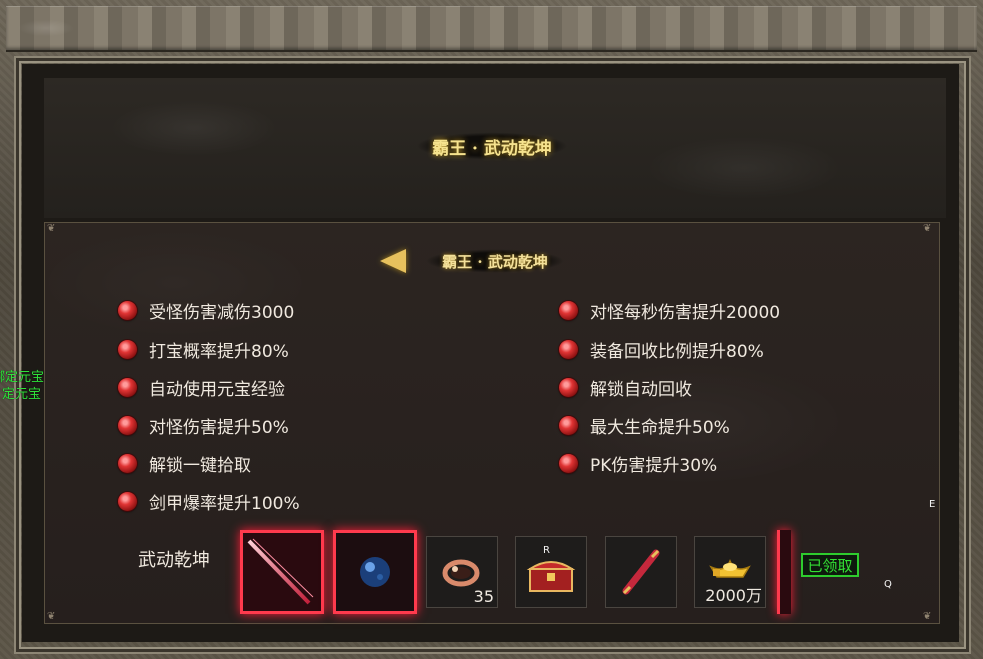 The width and height of the screenshot is (983, 659). I want to click on sword-icon, so click(282, 572).